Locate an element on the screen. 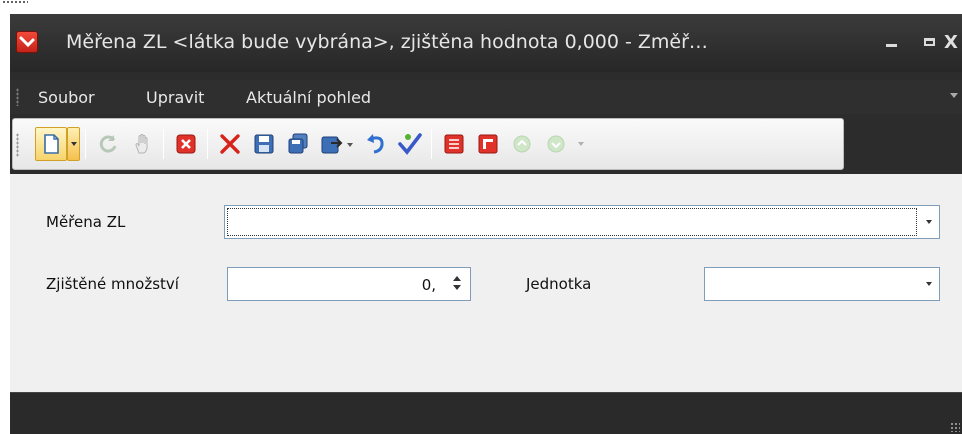 This screenshot has height=434, width=962. menu-overflow-icon is located at coordinates (954, 95).